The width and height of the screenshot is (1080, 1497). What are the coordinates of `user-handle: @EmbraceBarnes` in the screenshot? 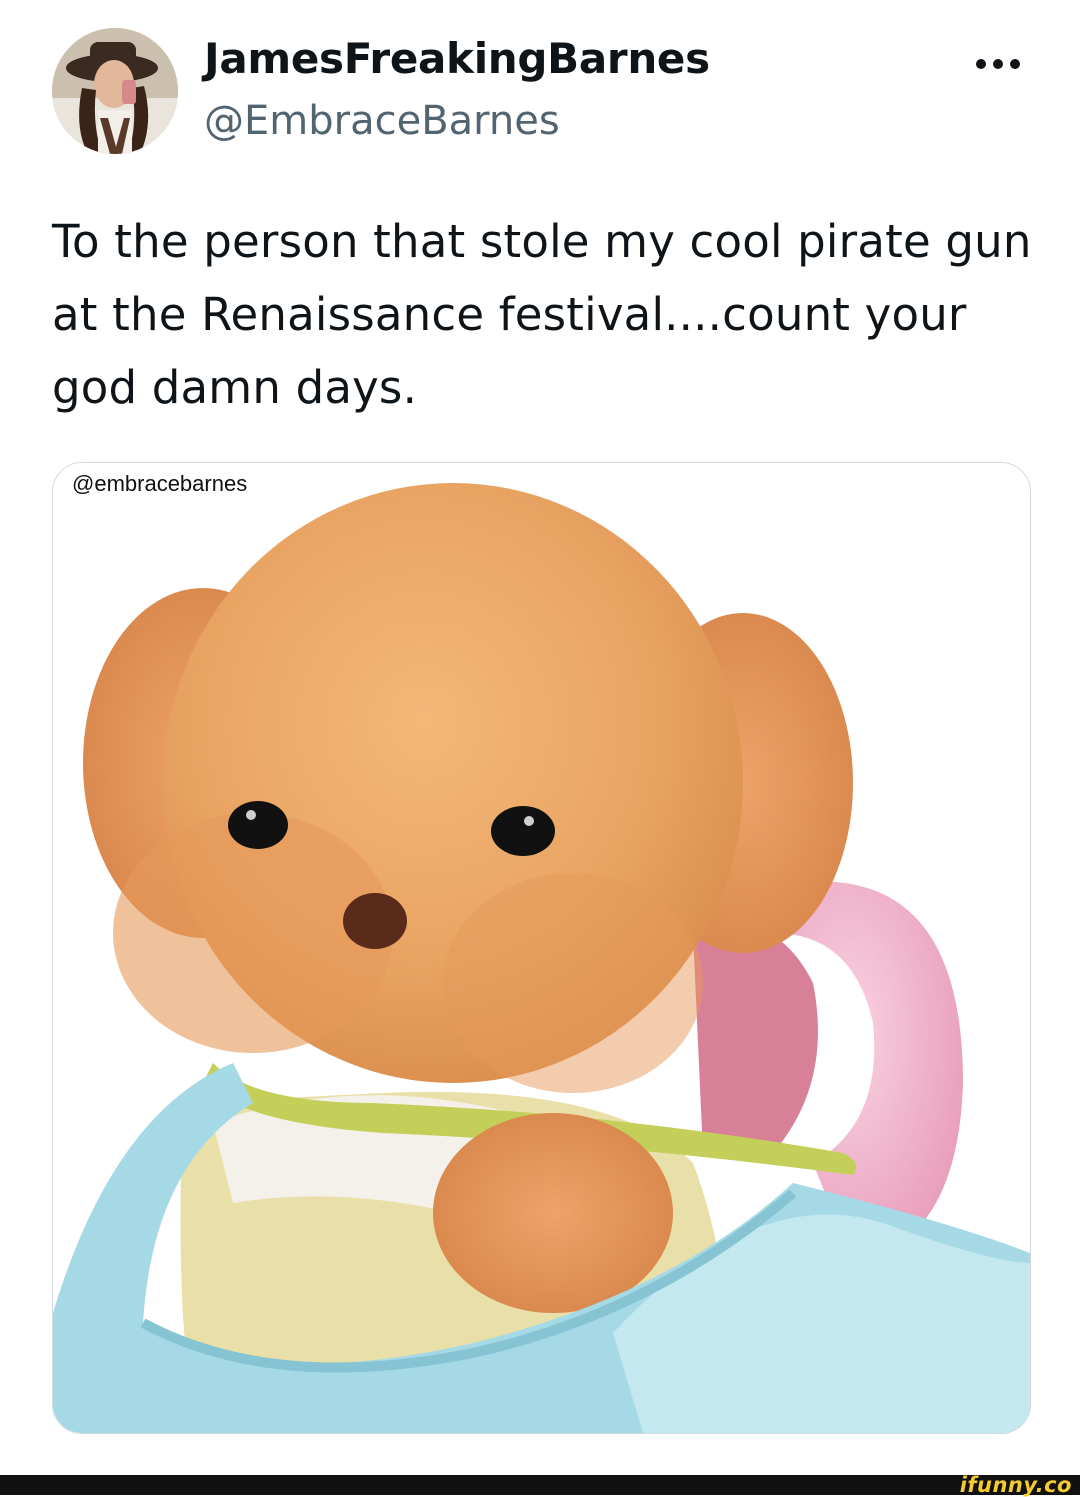 It's located at (382, 121).